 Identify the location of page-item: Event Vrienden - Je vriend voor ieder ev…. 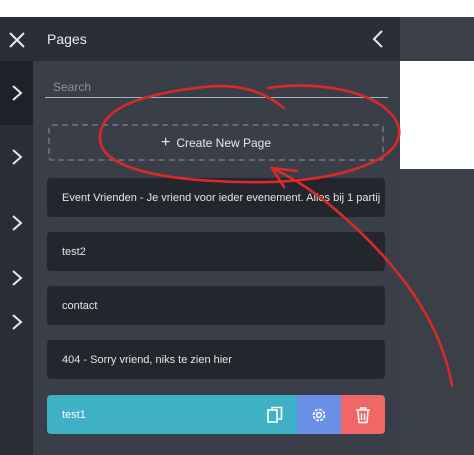
(216, 197).